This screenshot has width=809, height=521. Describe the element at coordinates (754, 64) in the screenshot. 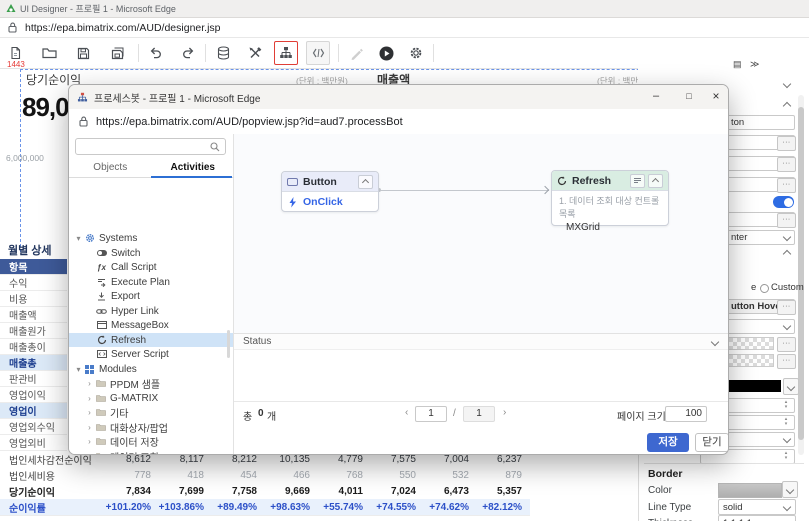

I see `panel-expand-icon: ≫` at that location.